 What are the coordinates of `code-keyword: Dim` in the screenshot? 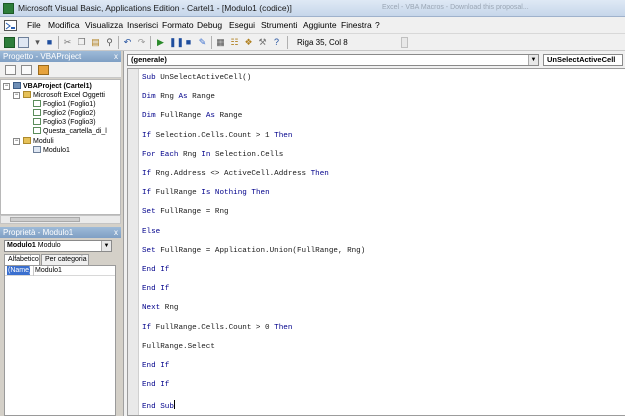 It's located at (149, 97).